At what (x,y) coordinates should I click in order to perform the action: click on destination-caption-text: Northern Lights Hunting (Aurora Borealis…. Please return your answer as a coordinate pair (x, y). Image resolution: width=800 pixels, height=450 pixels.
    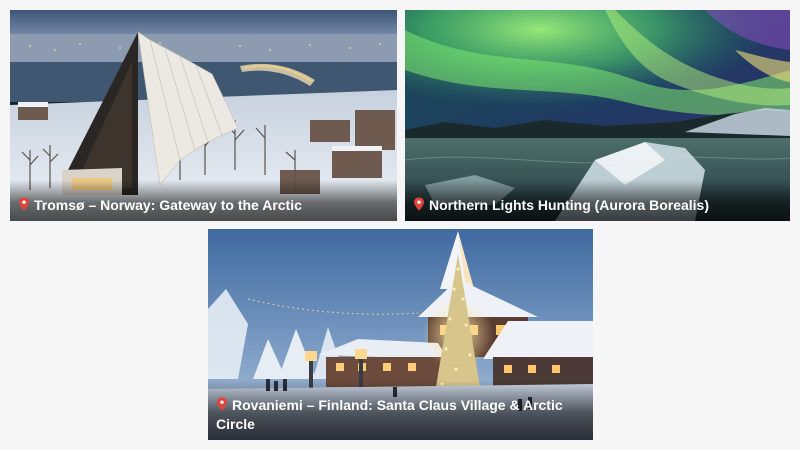
    Looking at the image, I should click on (569, 205).